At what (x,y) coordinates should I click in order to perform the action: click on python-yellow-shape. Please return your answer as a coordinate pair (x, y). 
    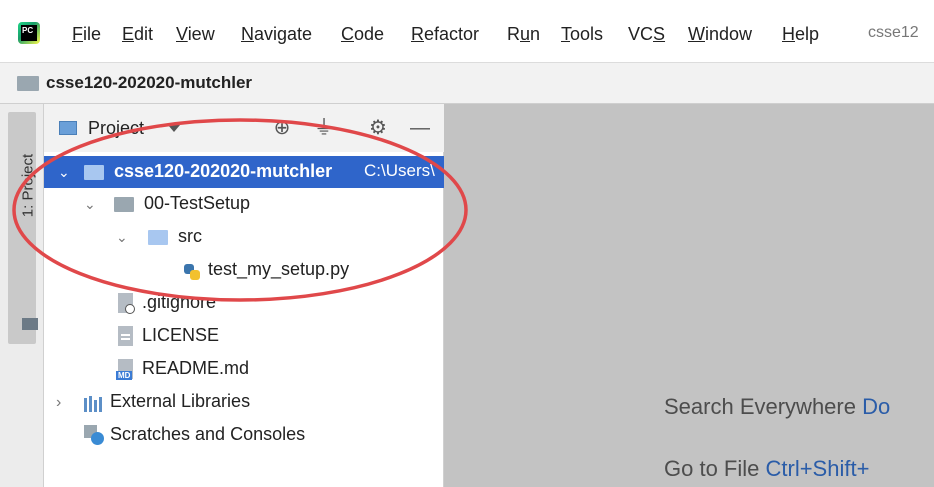
    Looking at the image, I should click on (195, 275).